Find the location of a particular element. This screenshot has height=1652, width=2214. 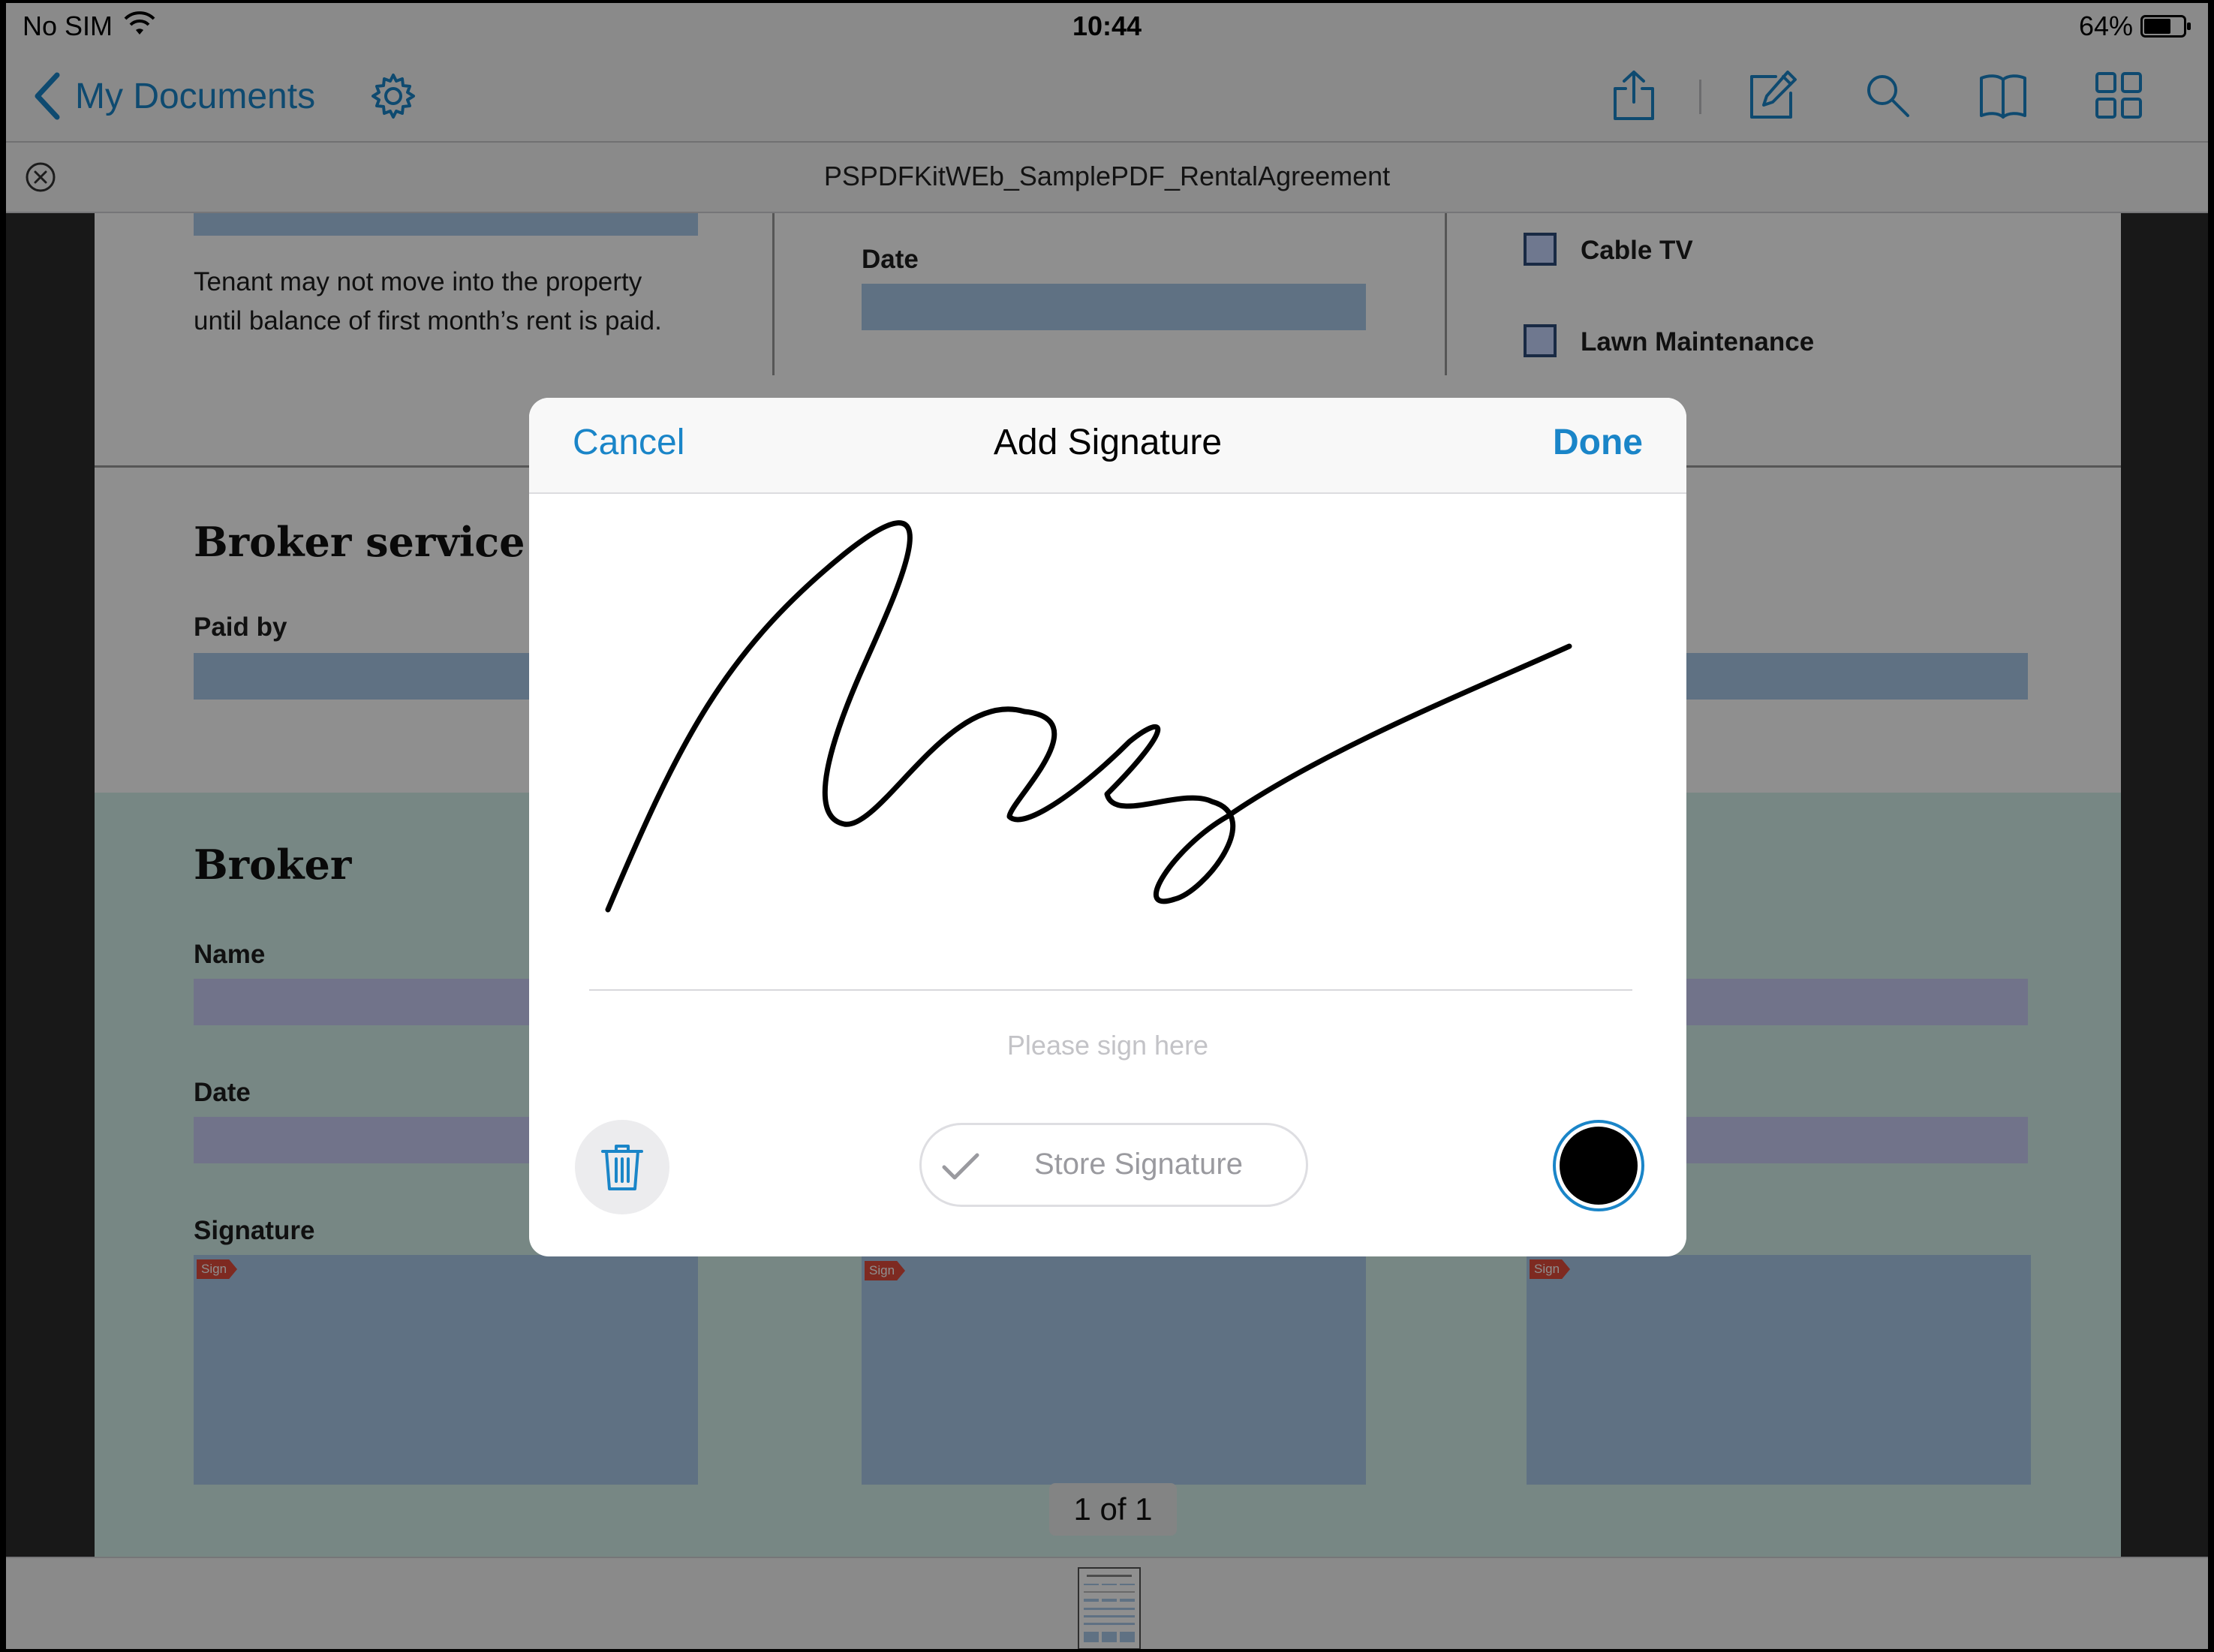

store-signature-toggle: Store Signature is located at coordinates (1113, 1165).